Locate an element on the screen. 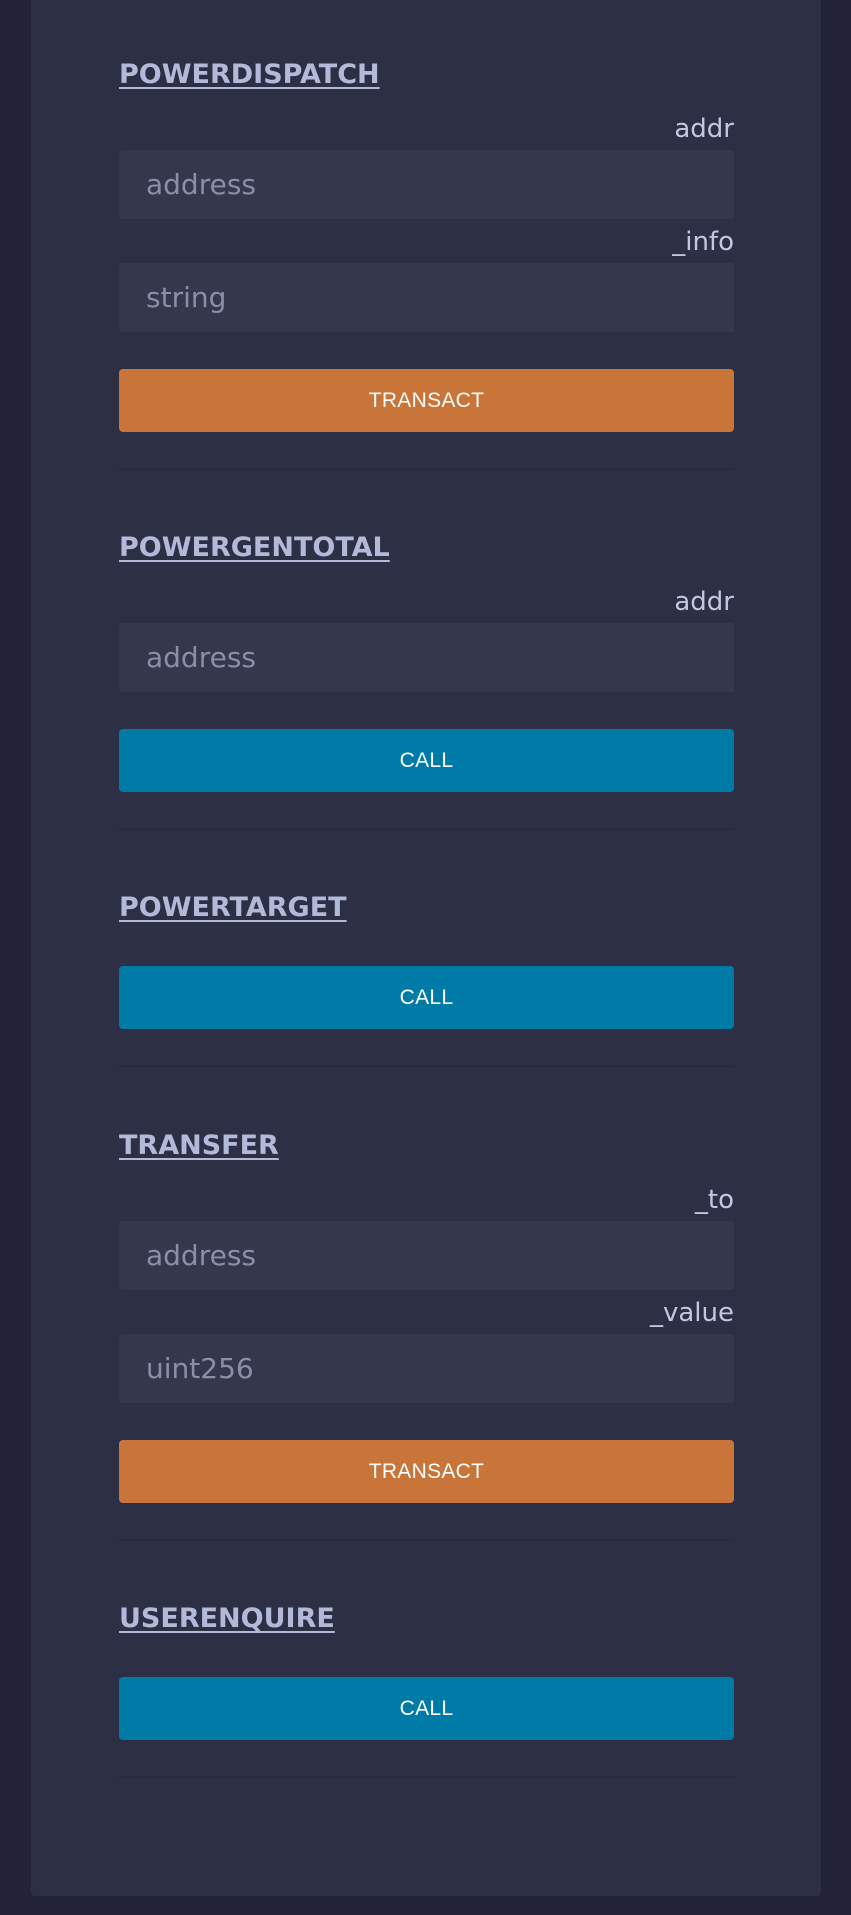 This screenshot has height=1915, width=851. userenquire-call-button: CALL is located at coordinates (426, 1708).